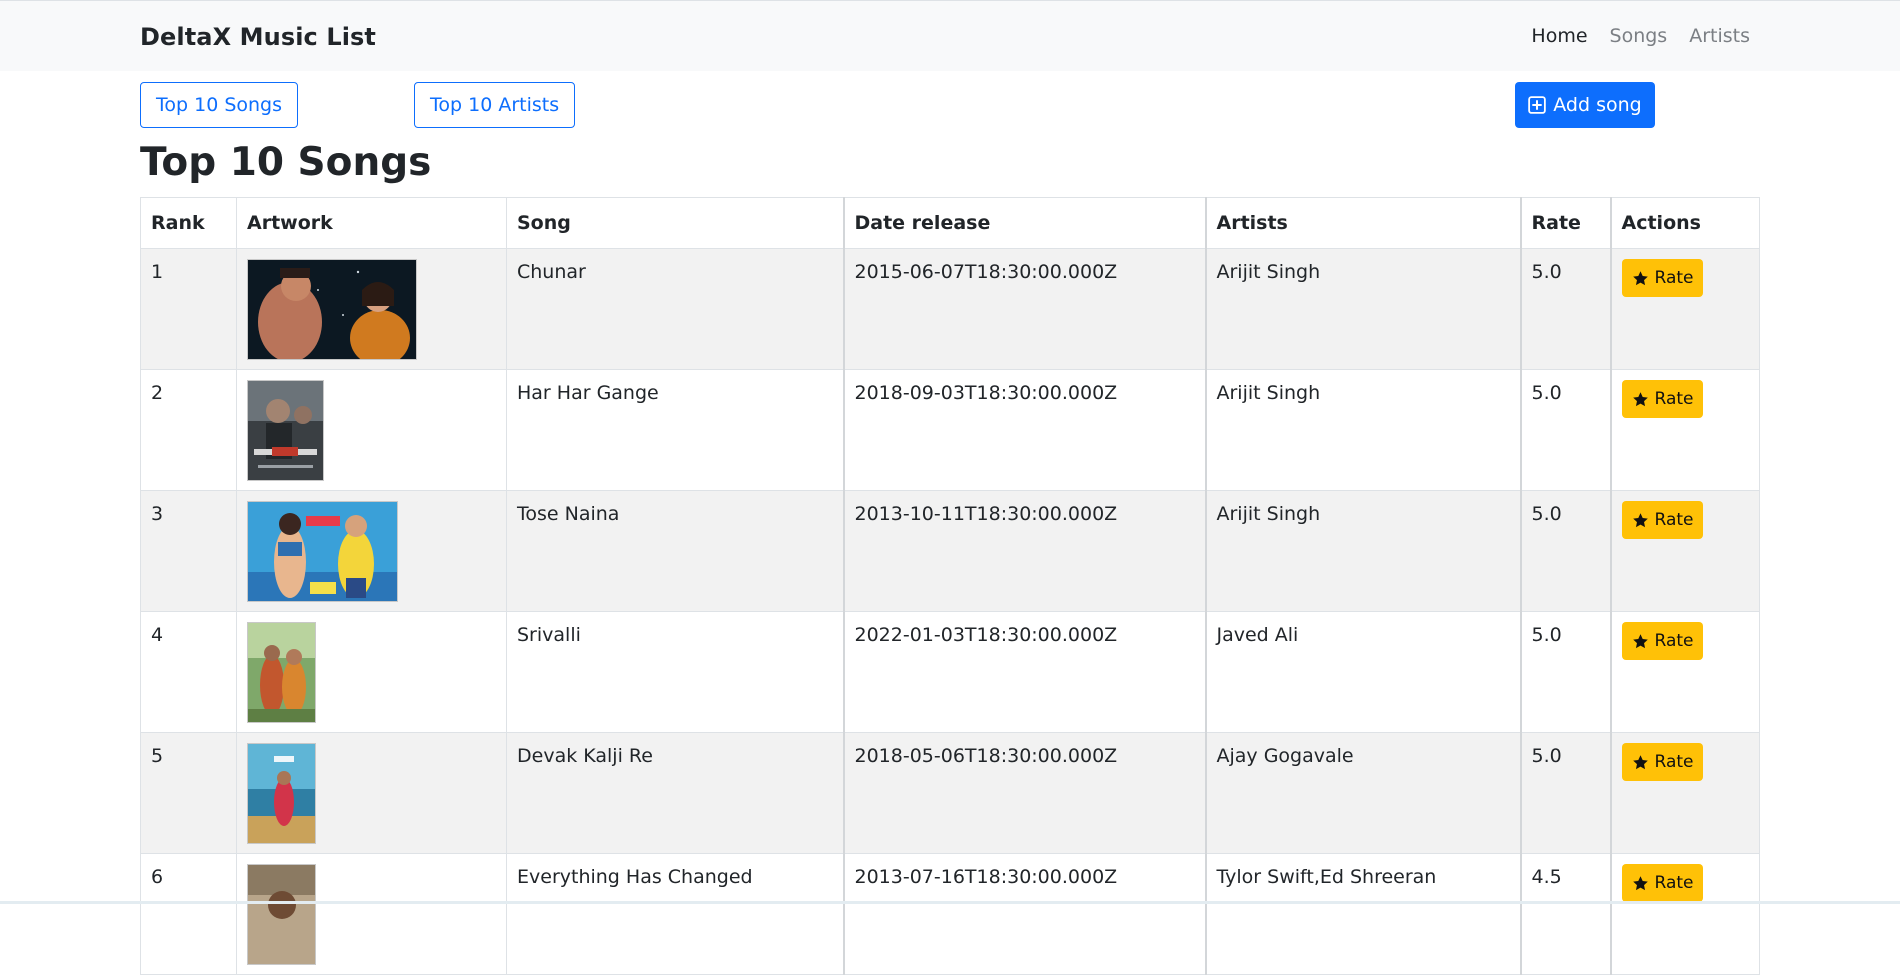  What do you see at coordinates (188, 551) in the screenshot?
I see `rank-cell: 3` at bounding box center [188, 551].